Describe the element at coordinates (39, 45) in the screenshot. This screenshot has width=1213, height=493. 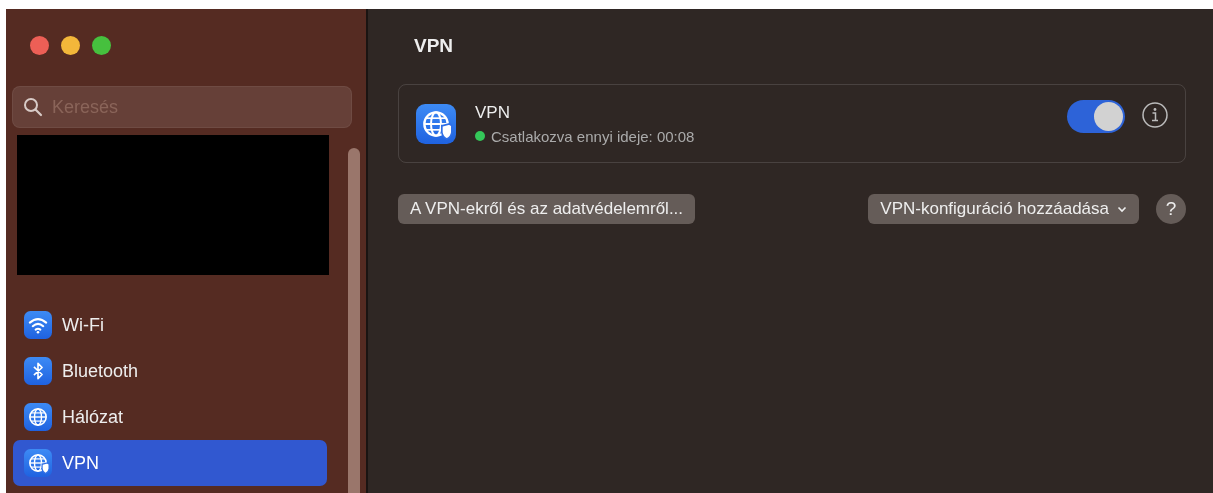
I see `close-button` at that location.